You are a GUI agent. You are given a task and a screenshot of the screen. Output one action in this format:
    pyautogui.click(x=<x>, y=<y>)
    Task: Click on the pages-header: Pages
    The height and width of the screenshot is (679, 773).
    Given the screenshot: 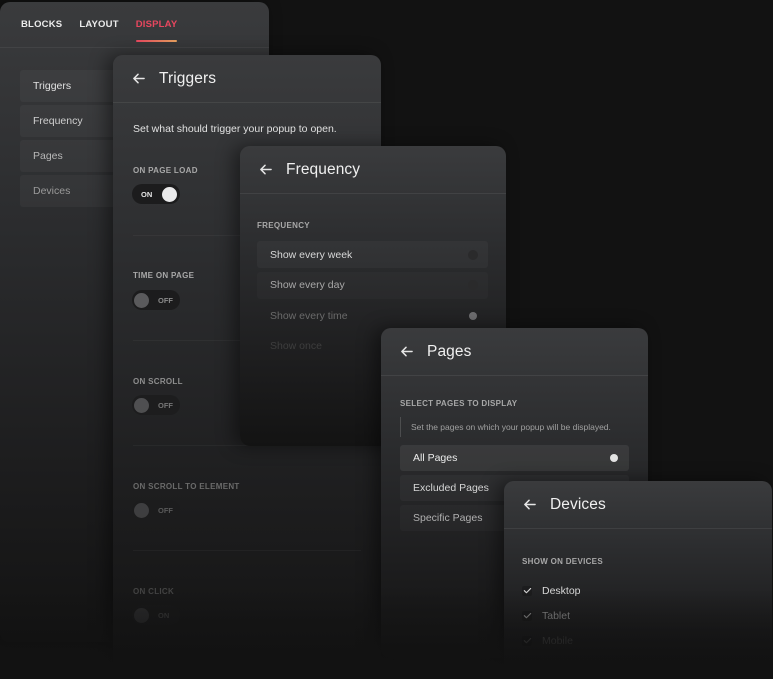 What is the action you would take?
    pyautogui.click(x=514, y=352)
    